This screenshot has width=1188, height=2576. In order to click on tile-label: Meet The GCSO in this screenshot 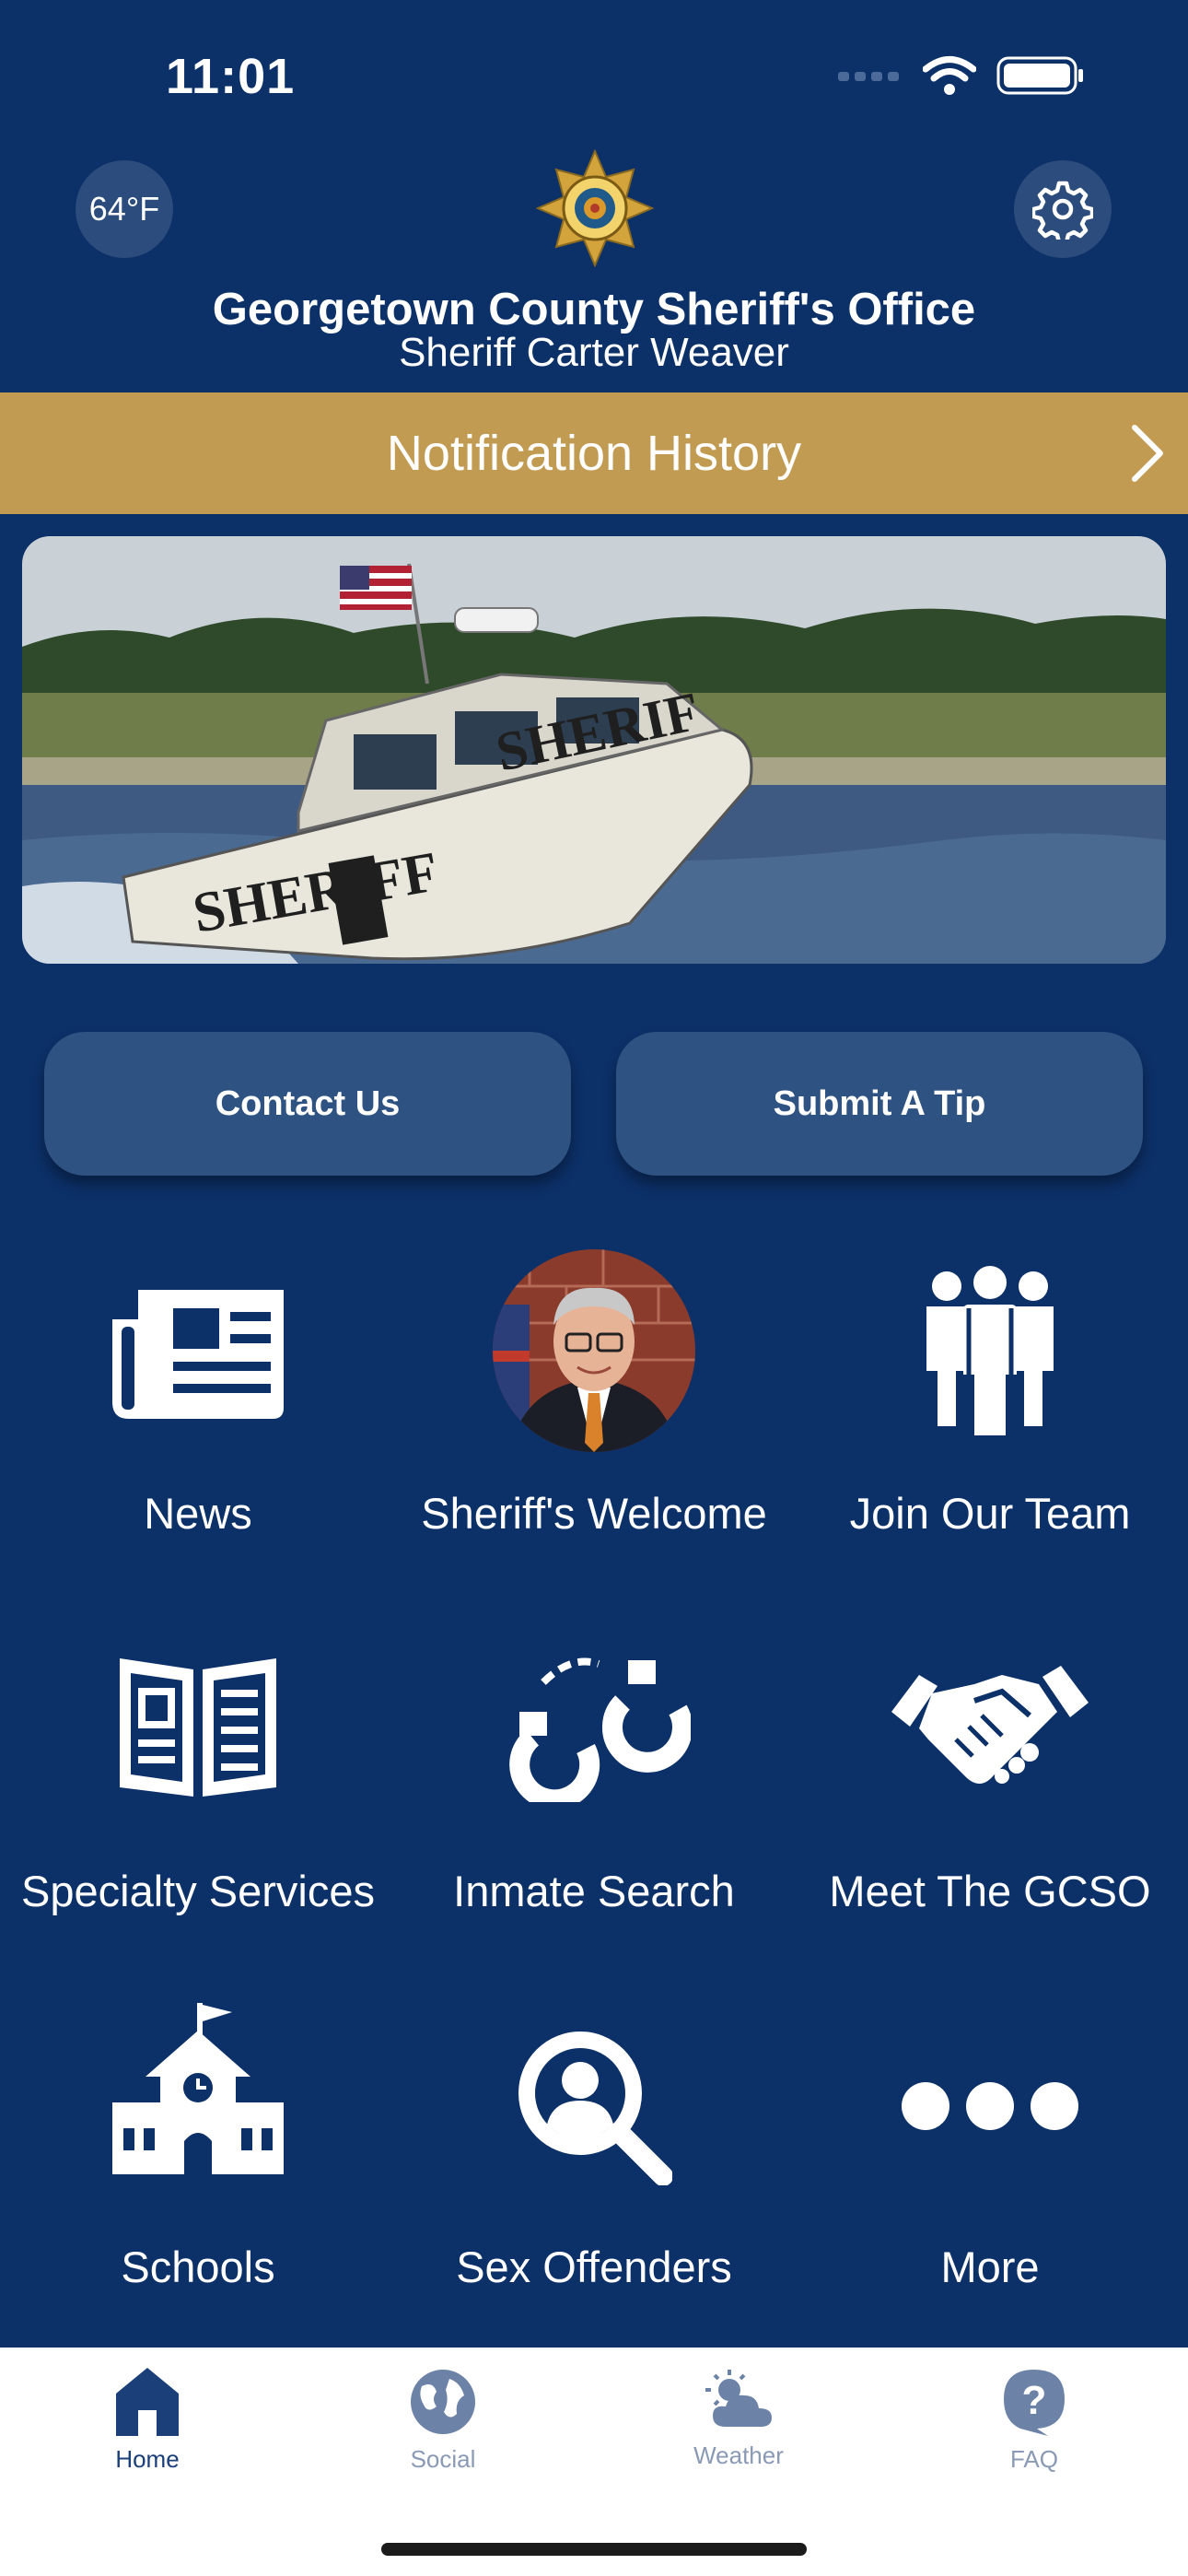, I will do `click(990, 1891)`.